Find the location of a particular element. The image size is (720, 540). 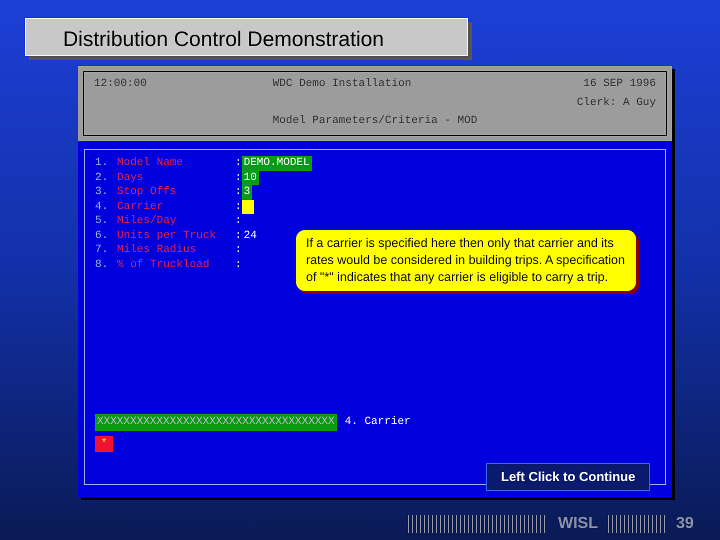

clock-time: 12:00:00 is located at coordinates (121, 84).